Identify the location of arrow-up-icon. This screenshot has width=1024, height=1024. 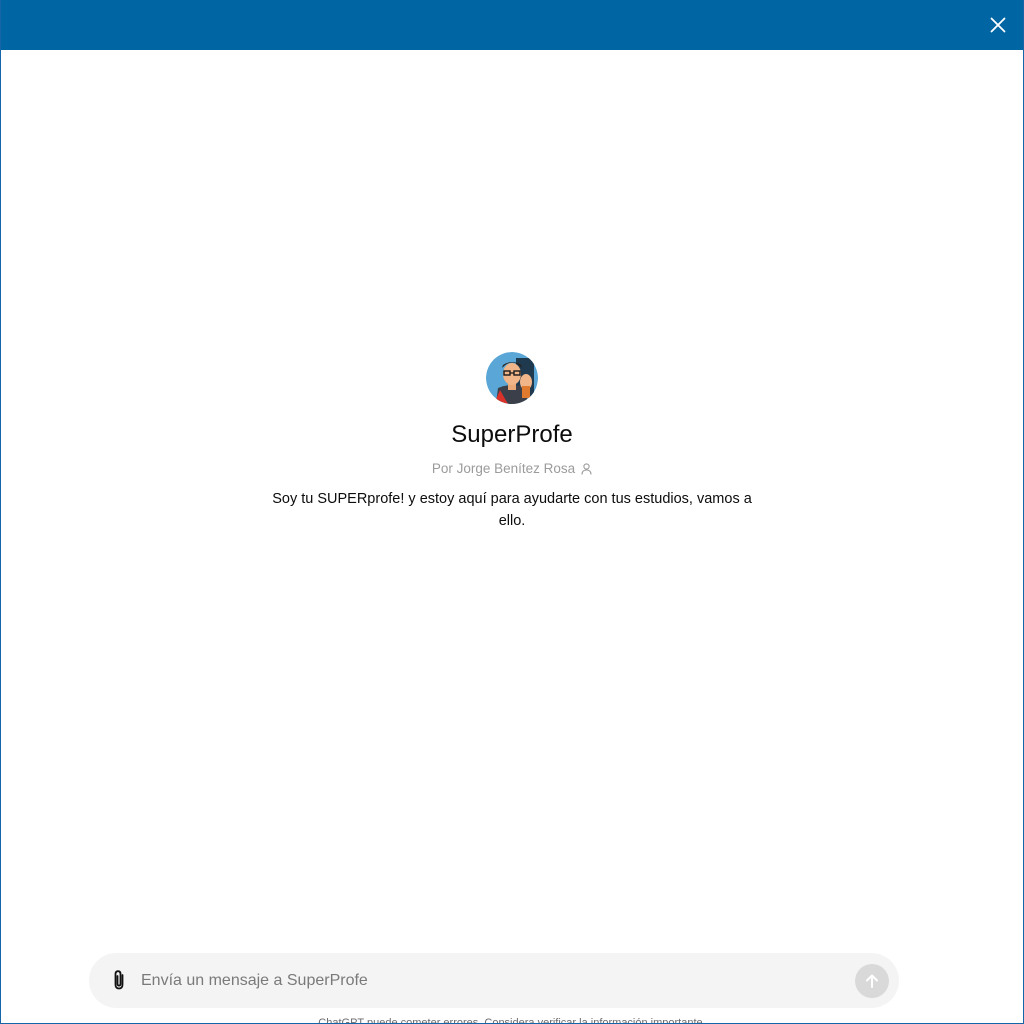
(872, 981).